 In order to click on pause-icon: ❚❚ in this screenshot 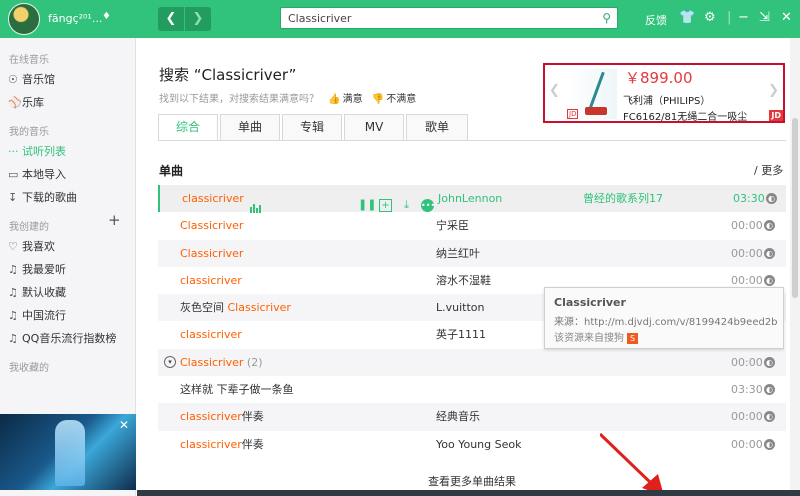, I will do `click(367, 204)`.